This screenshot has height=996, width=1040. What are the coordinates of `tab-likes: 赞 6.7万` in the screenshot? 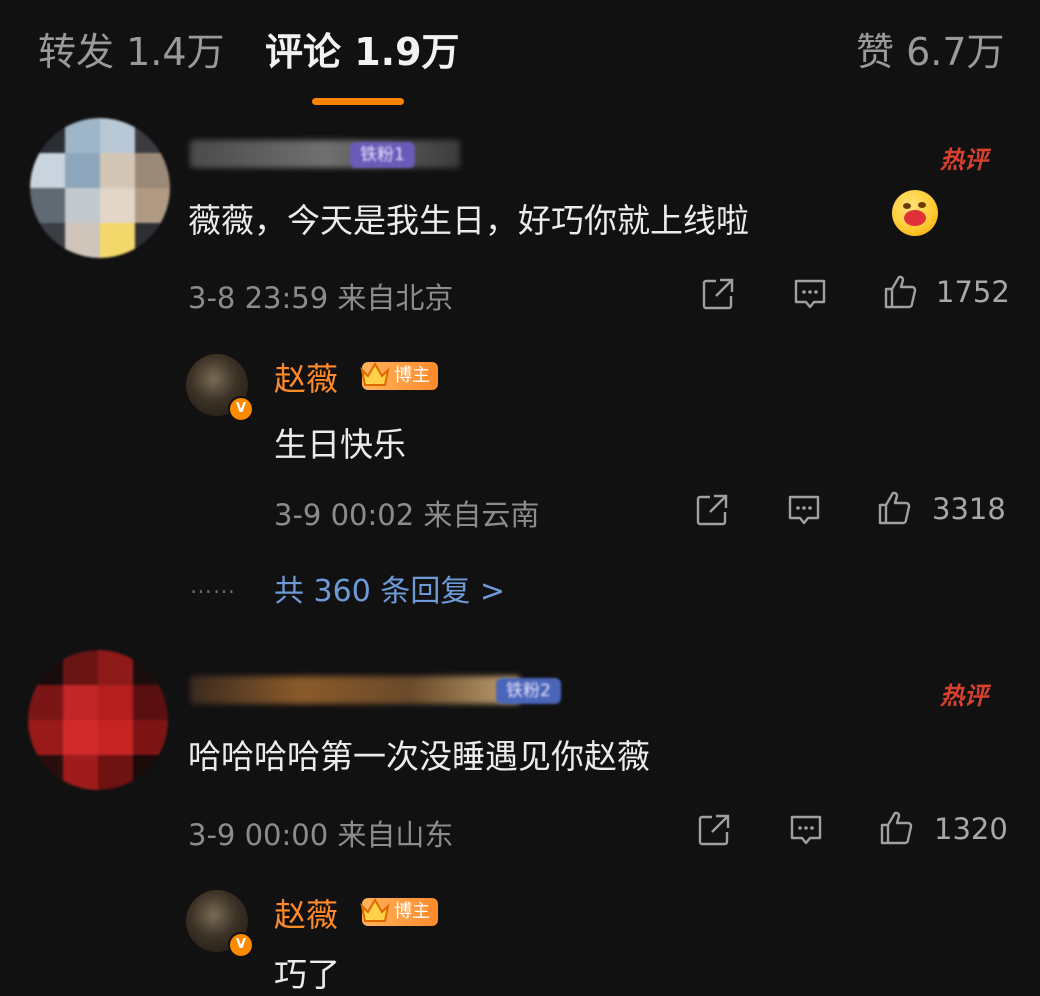 It's located at (930, 53).